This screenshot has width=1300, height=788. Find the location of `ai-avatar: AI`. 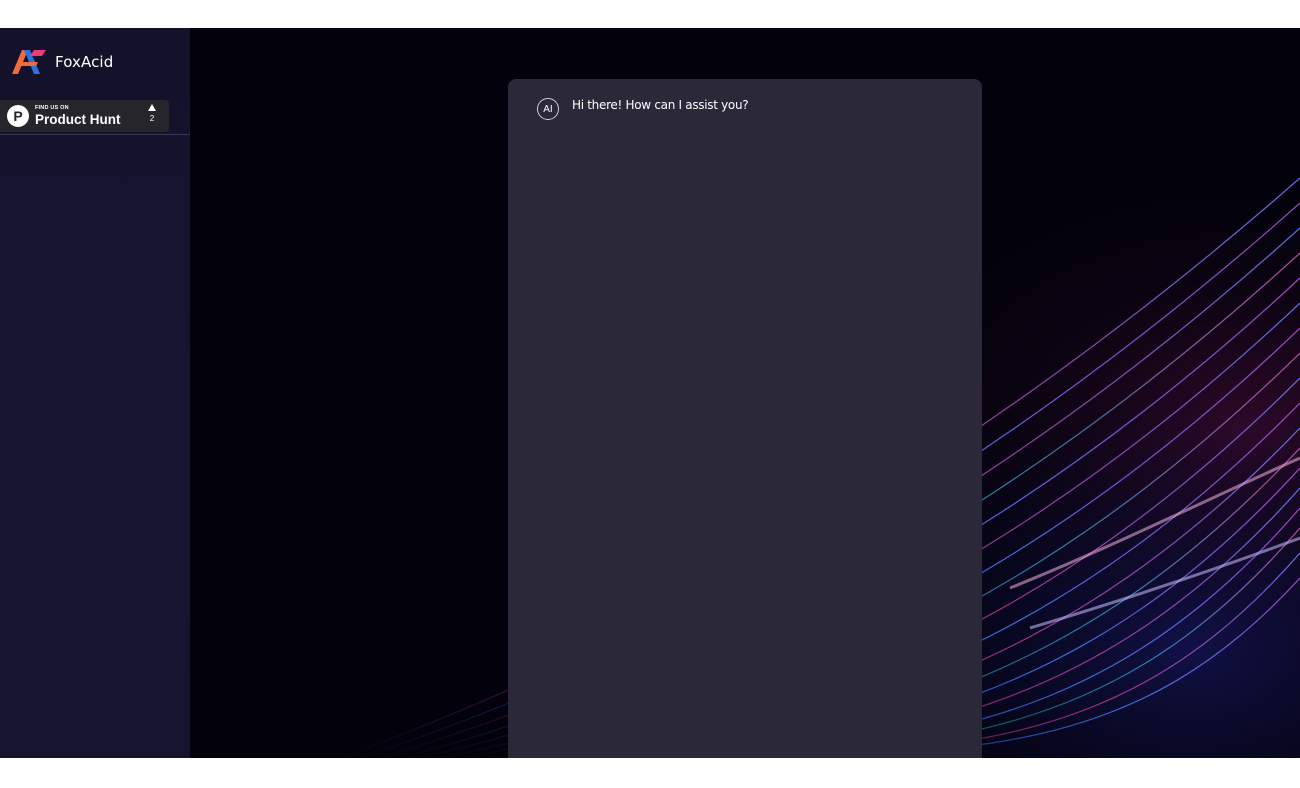

ai-avatar: AI is located at coordinates (548, 109).